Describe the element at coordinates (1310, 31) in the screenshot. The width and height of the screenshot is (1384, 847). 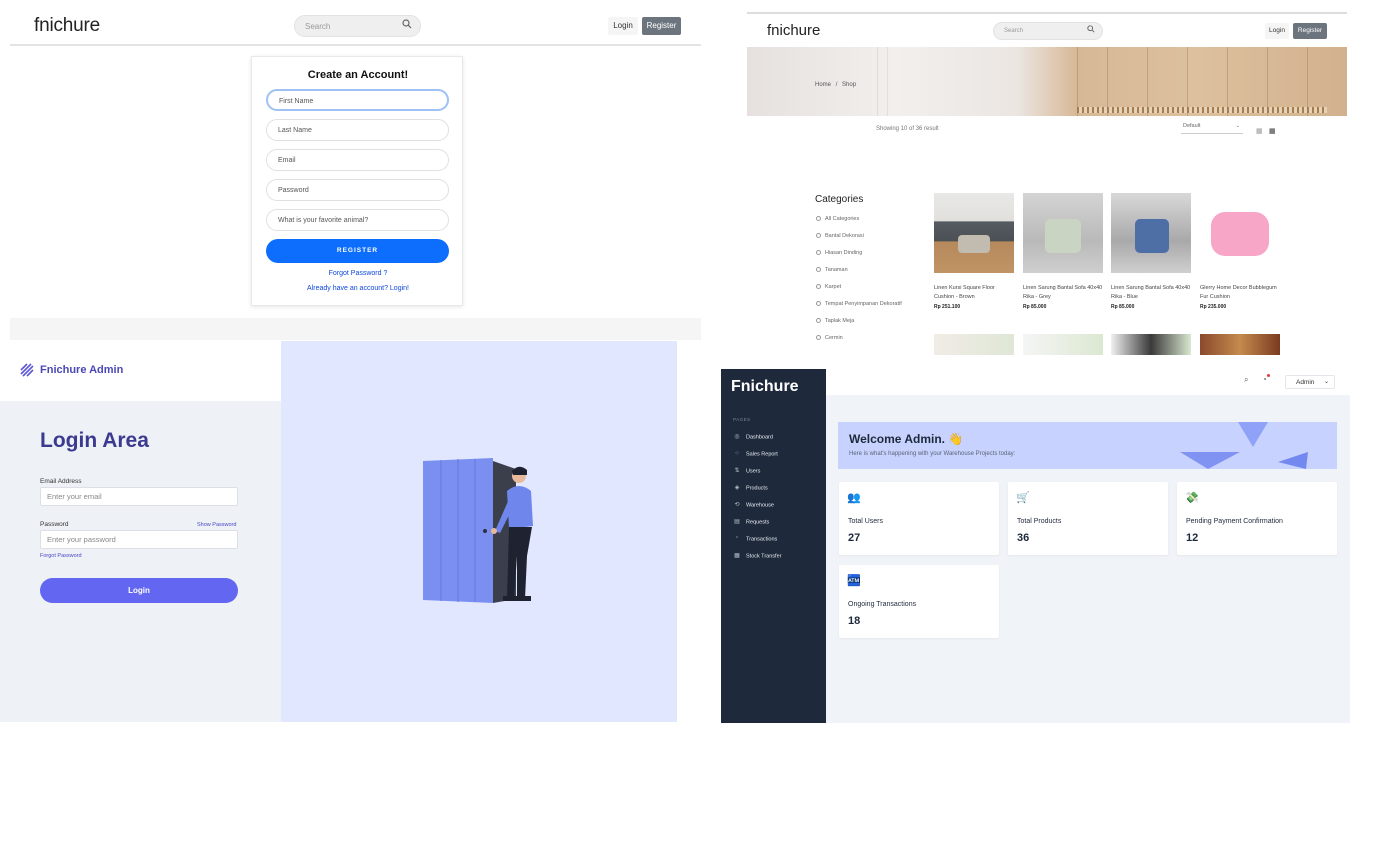
I see `register-button: Register` at that location.